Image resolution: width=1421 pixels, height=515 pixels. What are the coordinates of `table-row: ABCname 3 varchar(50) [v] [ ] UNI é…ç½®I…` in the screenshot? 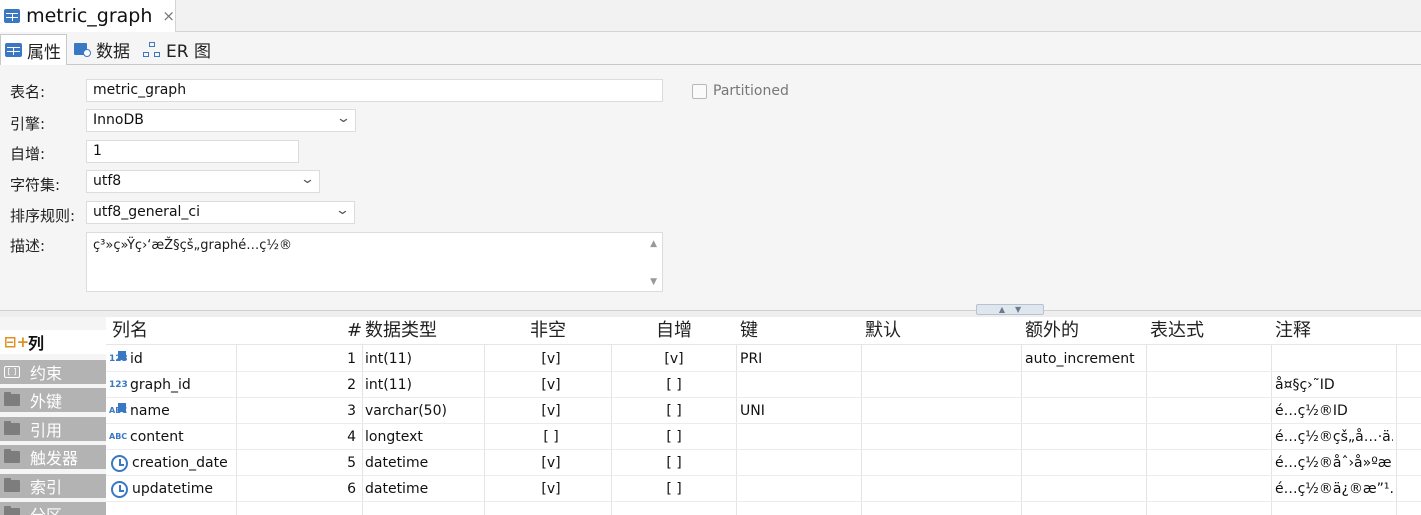 It's located at (763, 411).